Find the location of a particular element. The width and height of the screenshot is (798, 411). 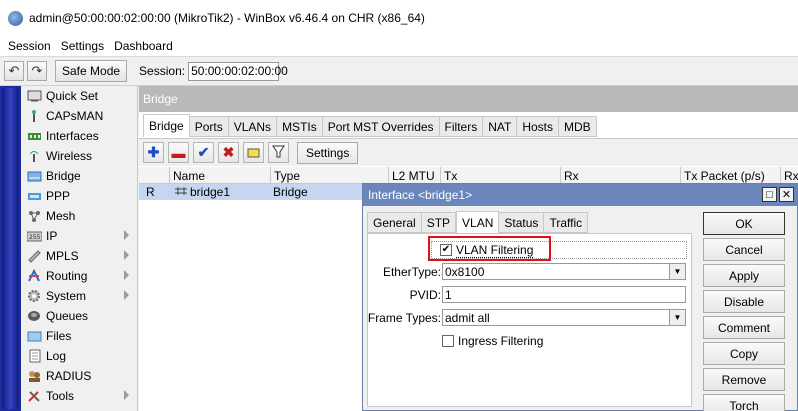

disable-button: ✖ is located at coordinates (228, 152).